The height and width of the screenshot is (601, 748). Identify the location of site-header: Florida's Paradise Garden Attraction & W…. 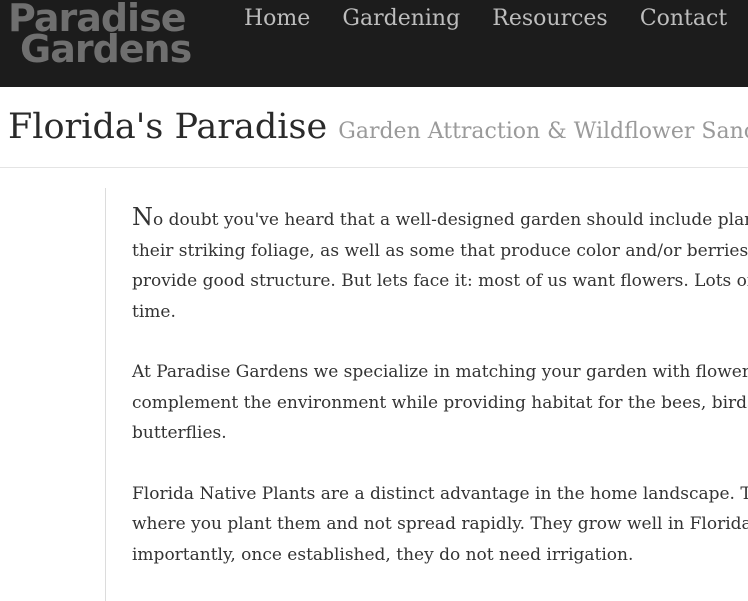
(374, 127).